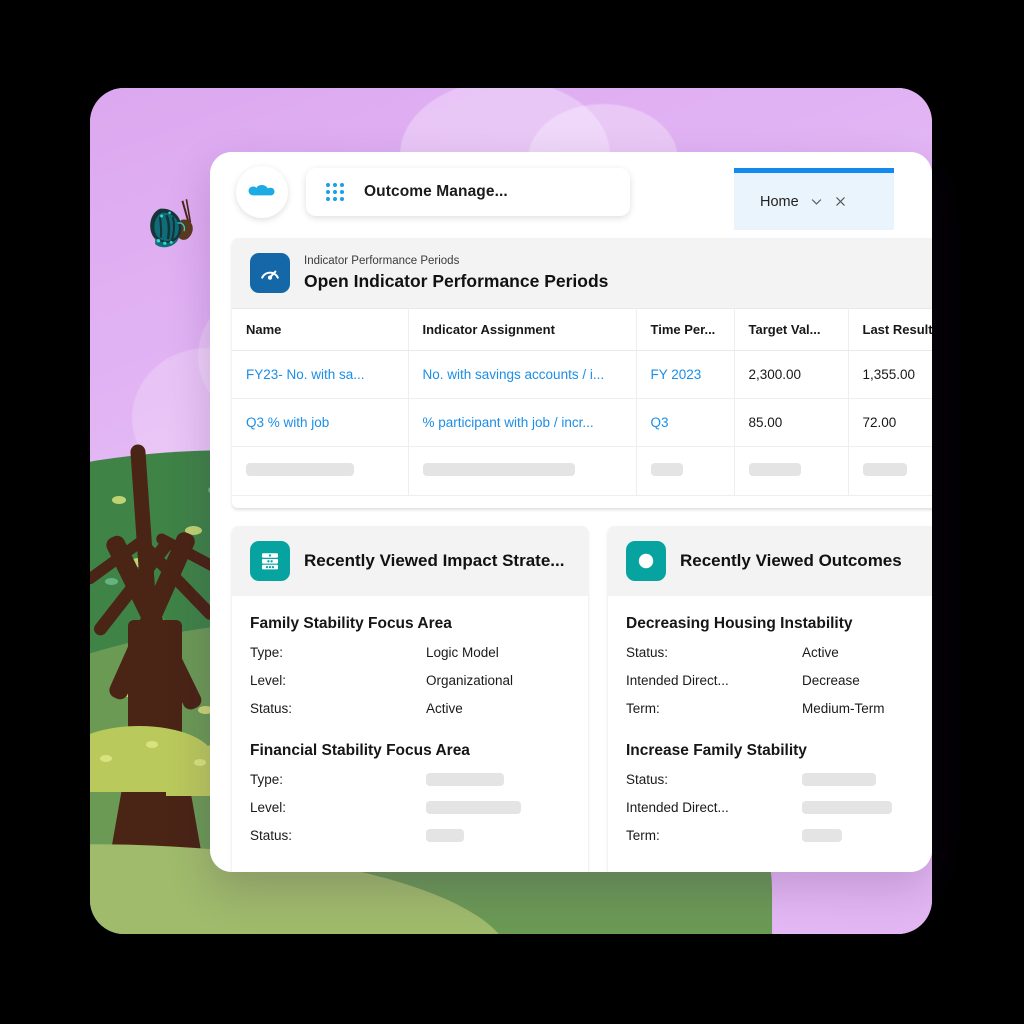 The image size is (1024, 1024). I want to click on field-value: Logic Model, so click(462, 652).